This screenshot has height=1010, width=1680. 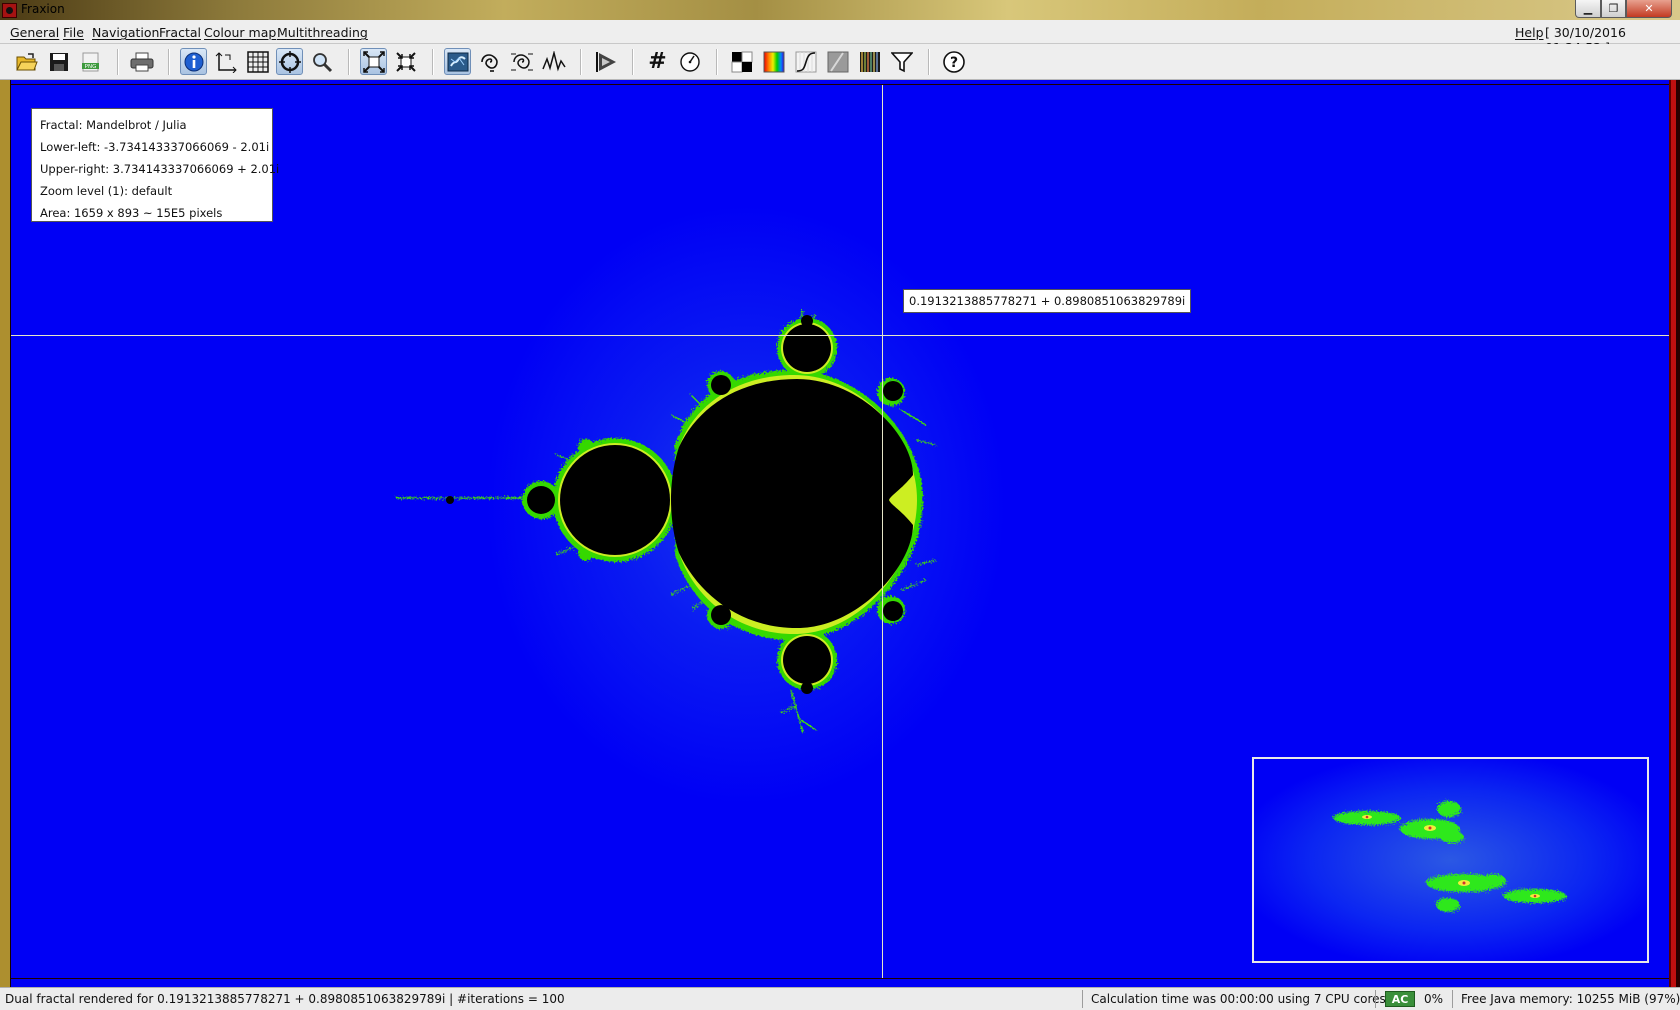 What do you see at coordinates (90, 61) in the screenshot?
I see `export-png-icon: PNG` at bounding box center [90, 61].